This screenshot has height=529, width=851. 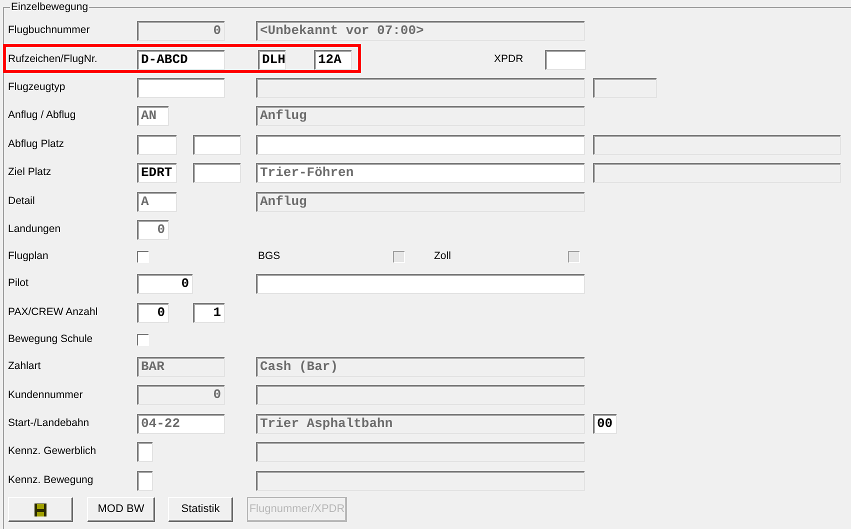 I want to click on field-label: Pilot, so click(x=18, y=284).